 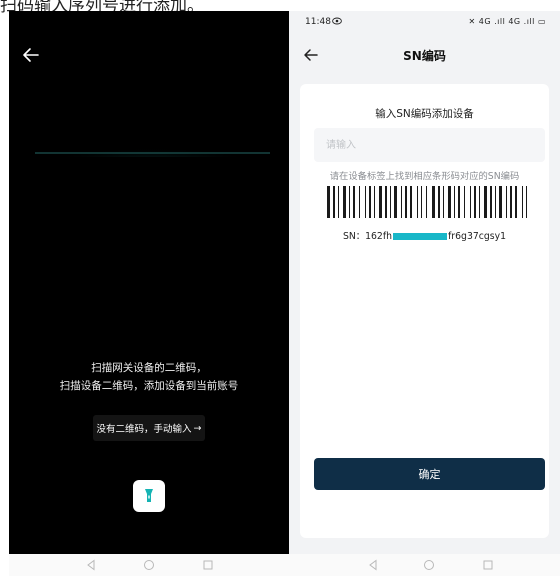 I want to click on back-arrow-icon, so click(x=31, y=55).